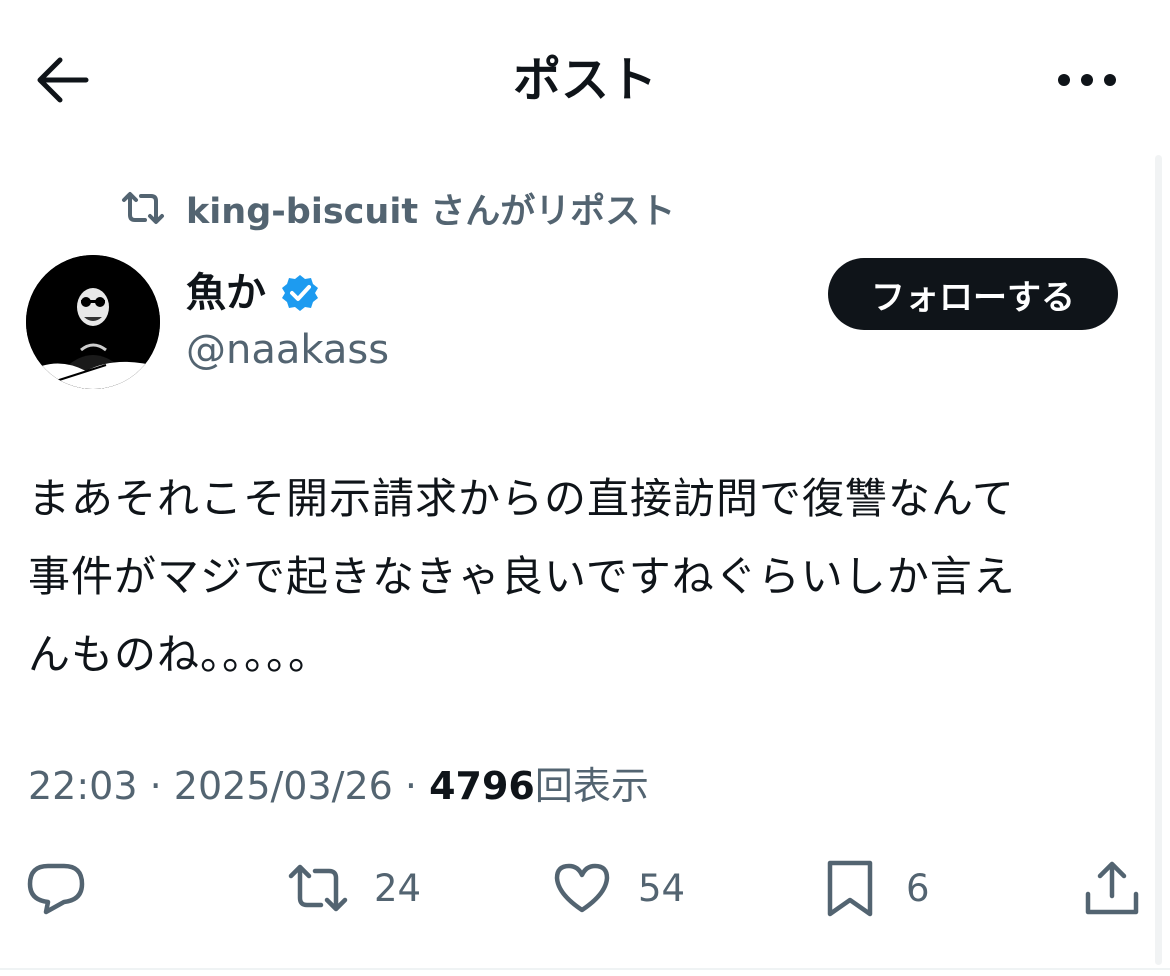 The width and height of the screenshot is (1170, 976). What do you see at coordinates (482, 786) in the screenshot?
I see `views-count: 4796` at bounding box center [482, 786].